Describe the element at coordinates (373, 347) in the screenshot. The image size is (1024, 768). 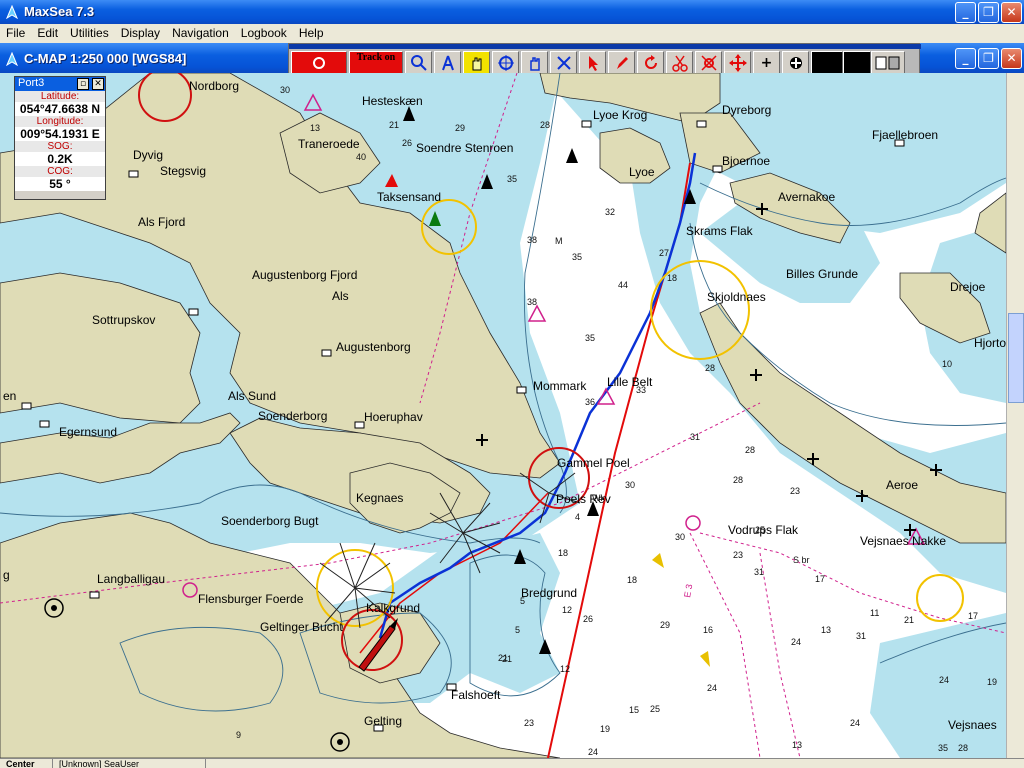
I see `label-augustenborg: Augustenborg` at that location.